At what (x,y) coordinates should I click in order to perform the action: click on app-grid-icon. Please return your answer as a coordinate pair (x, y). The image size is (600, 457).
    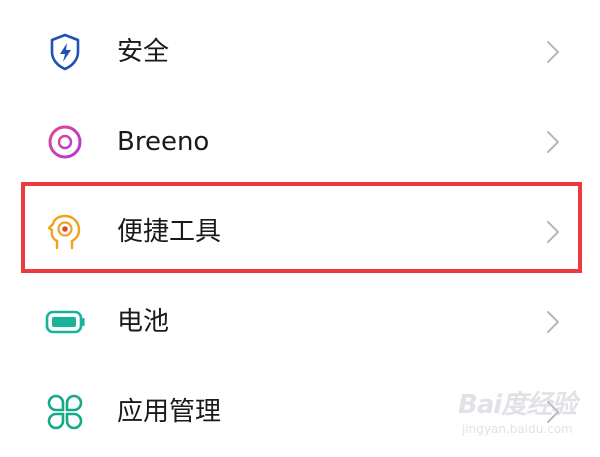
    Looking at the image, I should click on (65, 412).